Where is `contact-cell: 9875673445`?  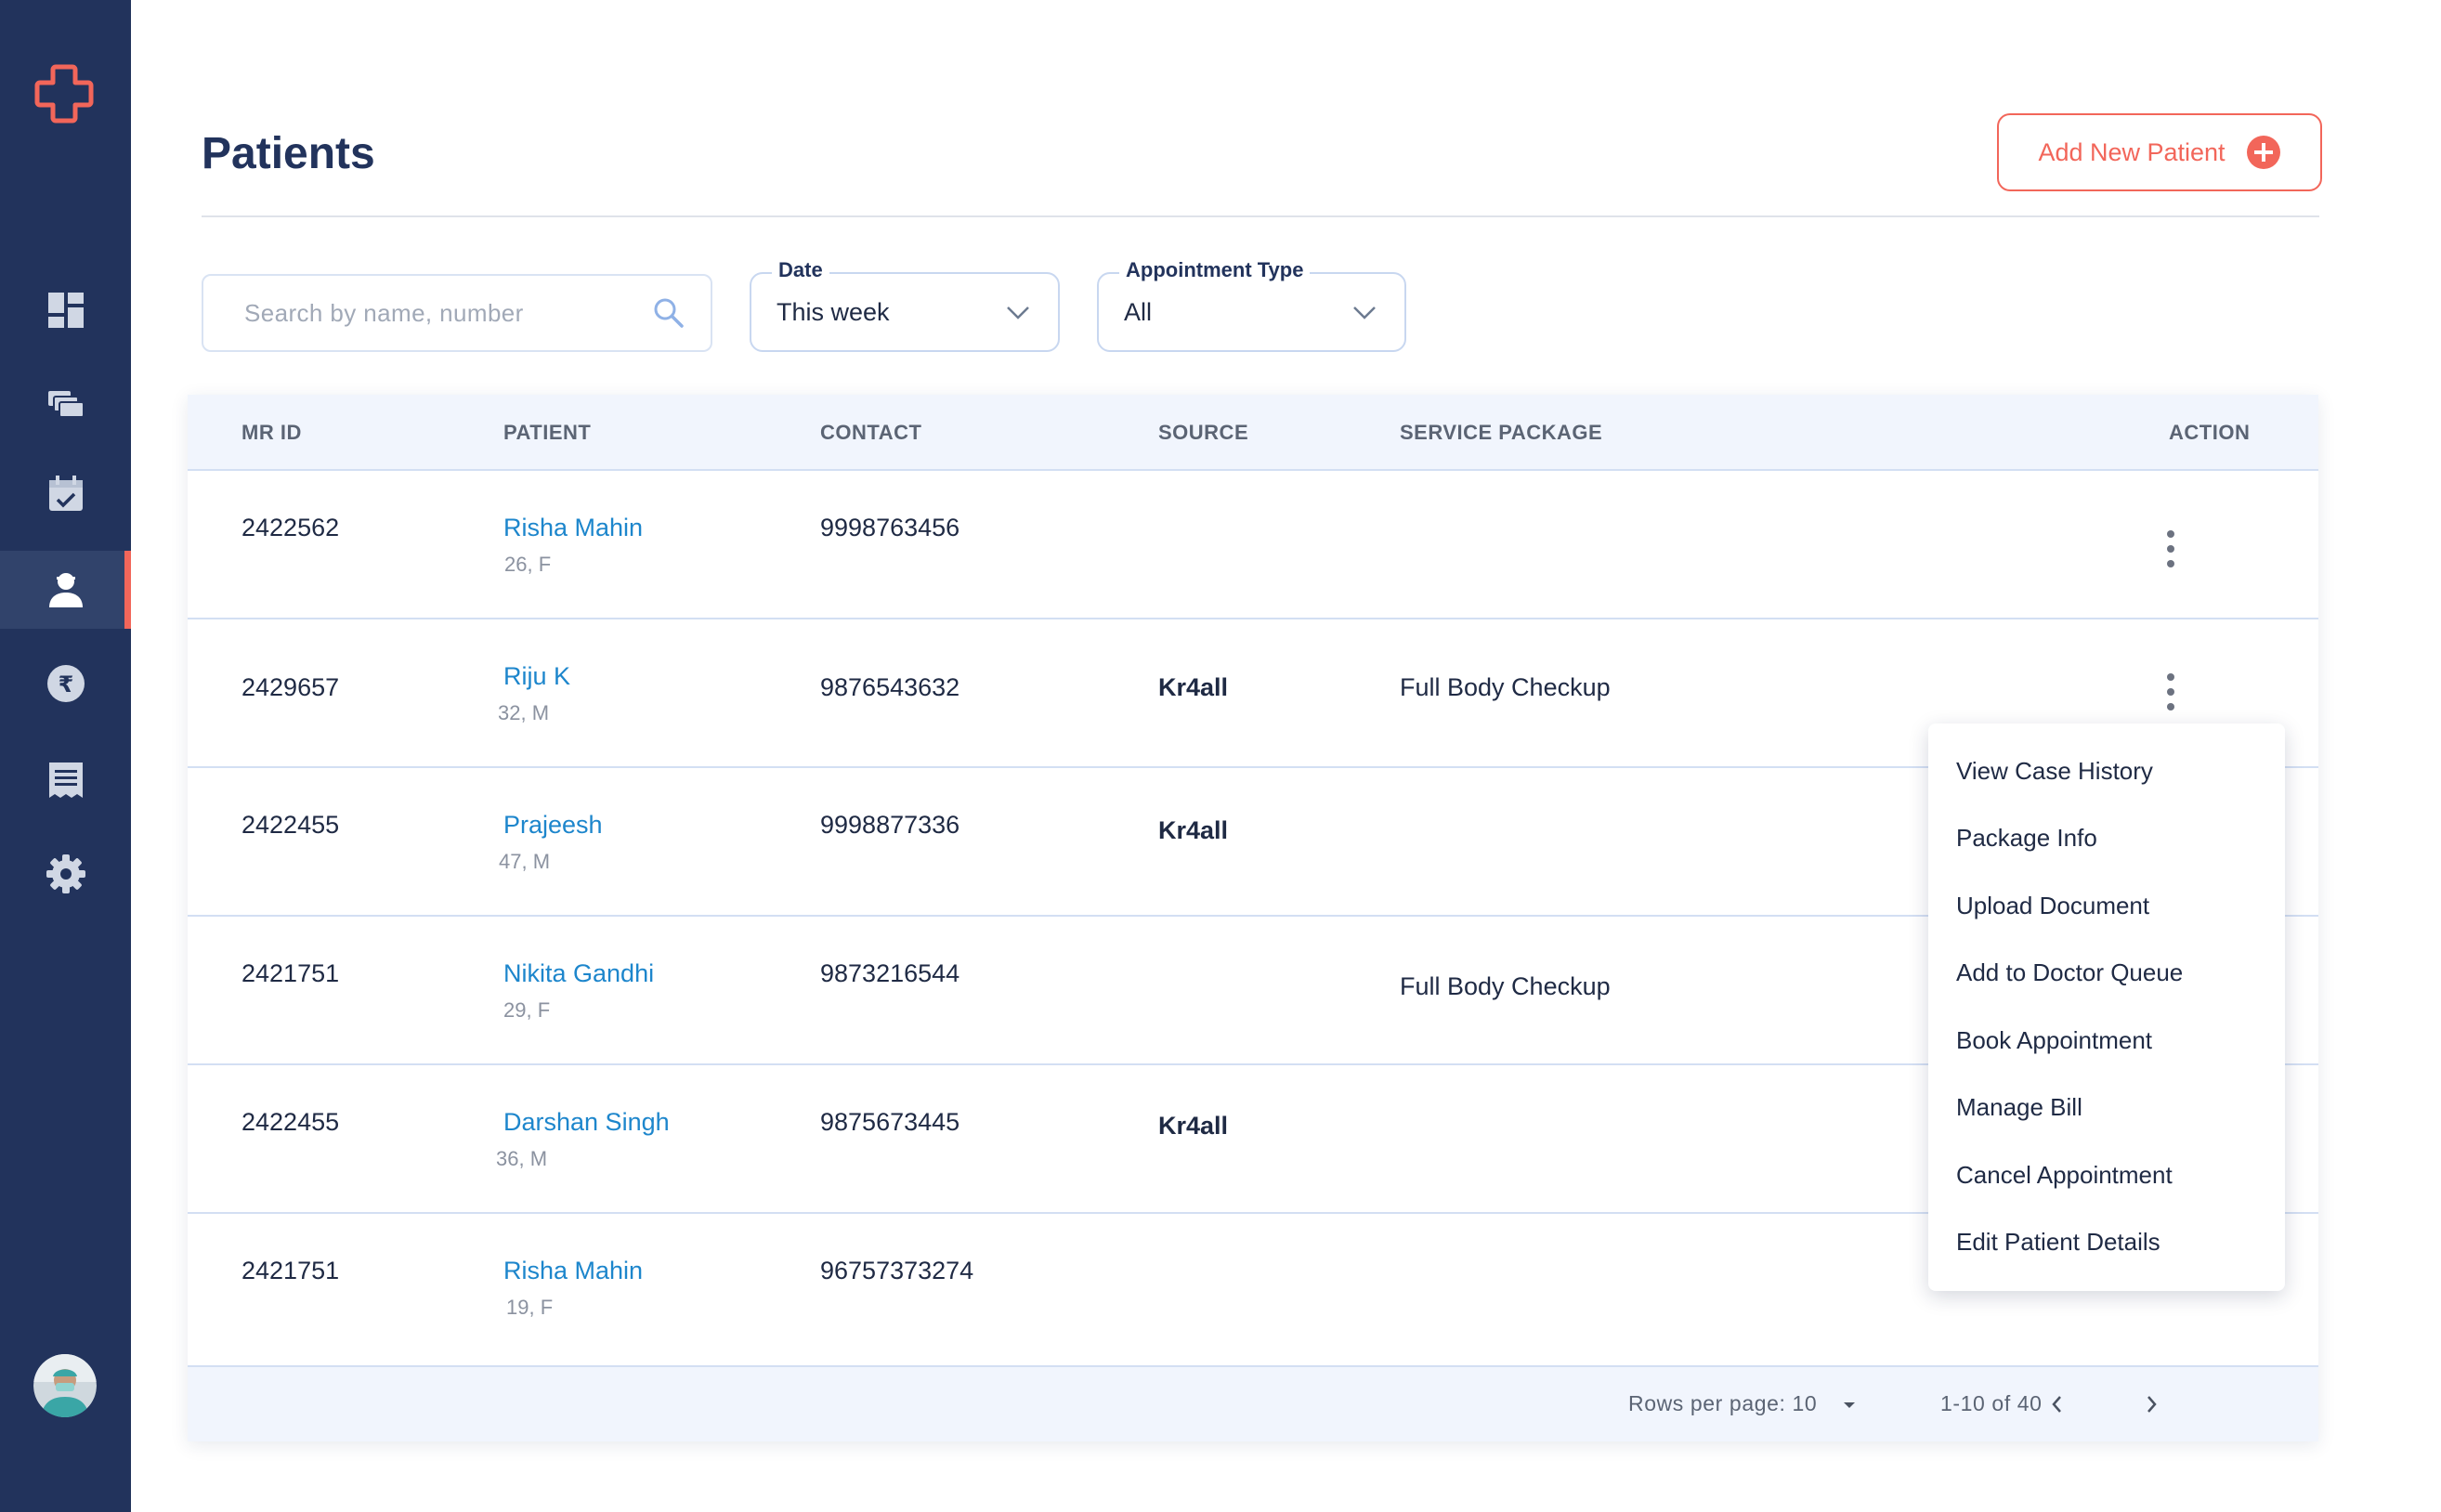 contact-cell: 9875673445 is located at coordinates (890, 1122).